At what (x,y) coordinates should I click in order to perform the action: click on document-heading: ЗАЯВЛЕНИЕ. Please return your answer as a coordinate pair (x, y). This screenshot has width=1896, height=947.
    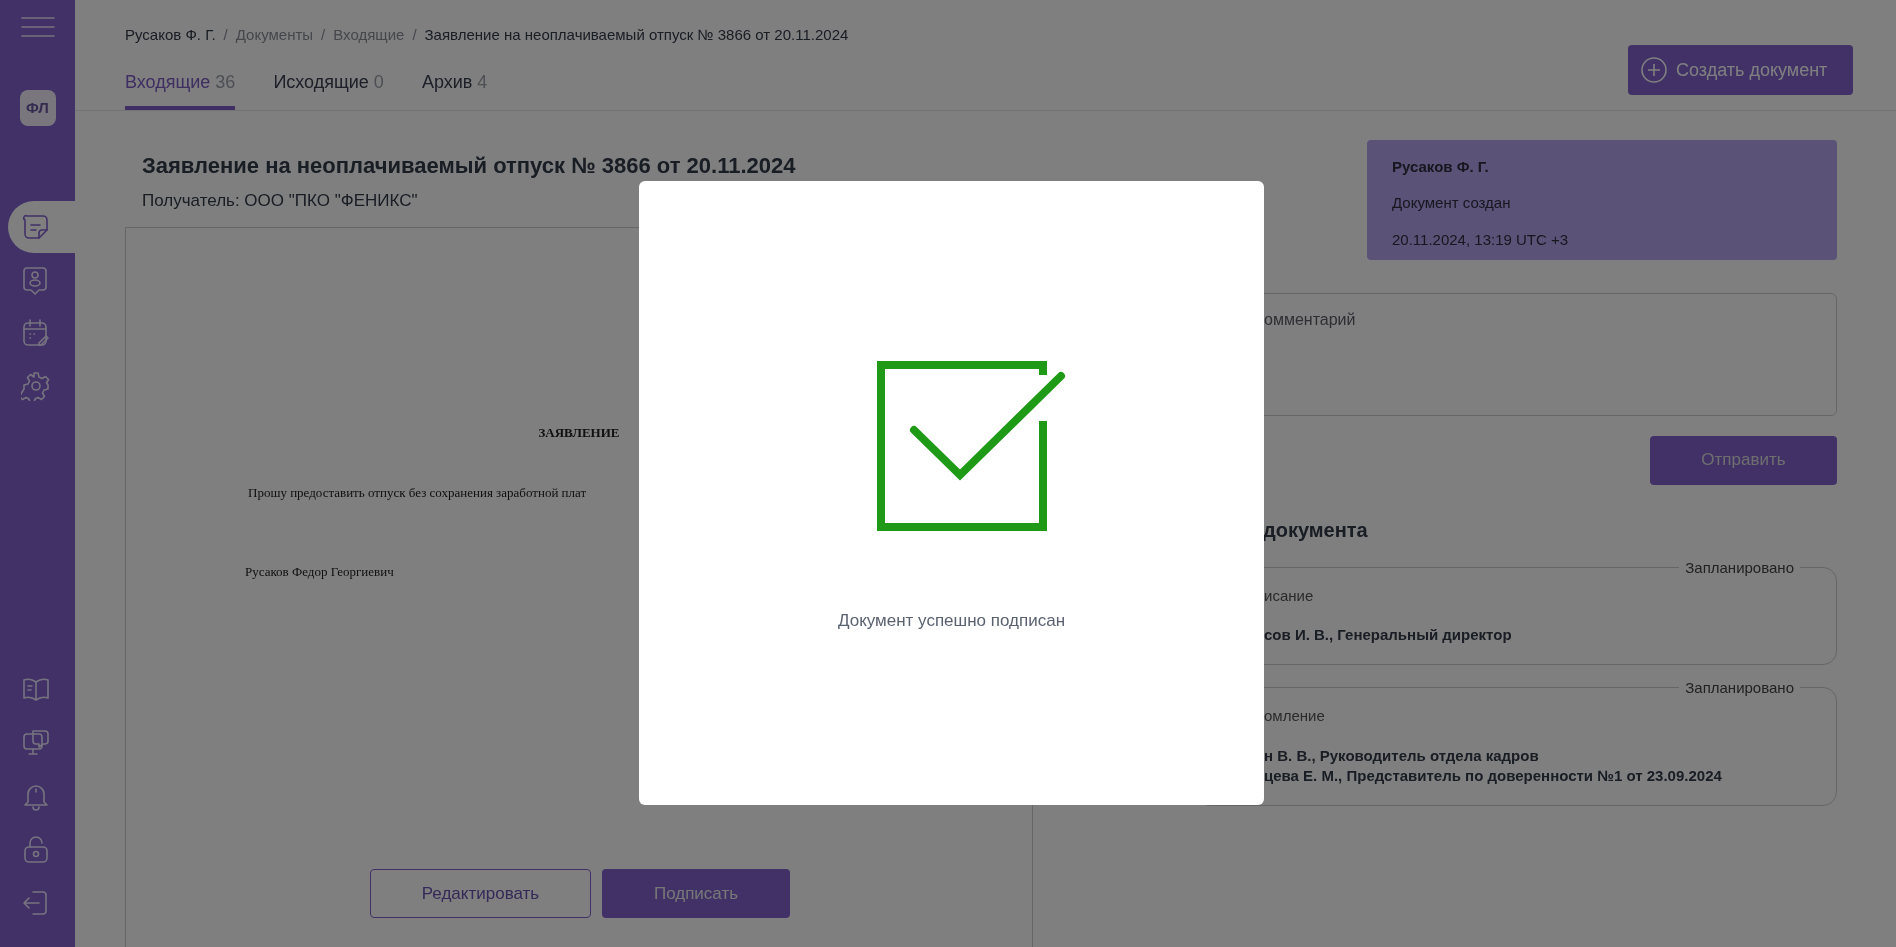
    Looking at the image, I should click on (579, 433).